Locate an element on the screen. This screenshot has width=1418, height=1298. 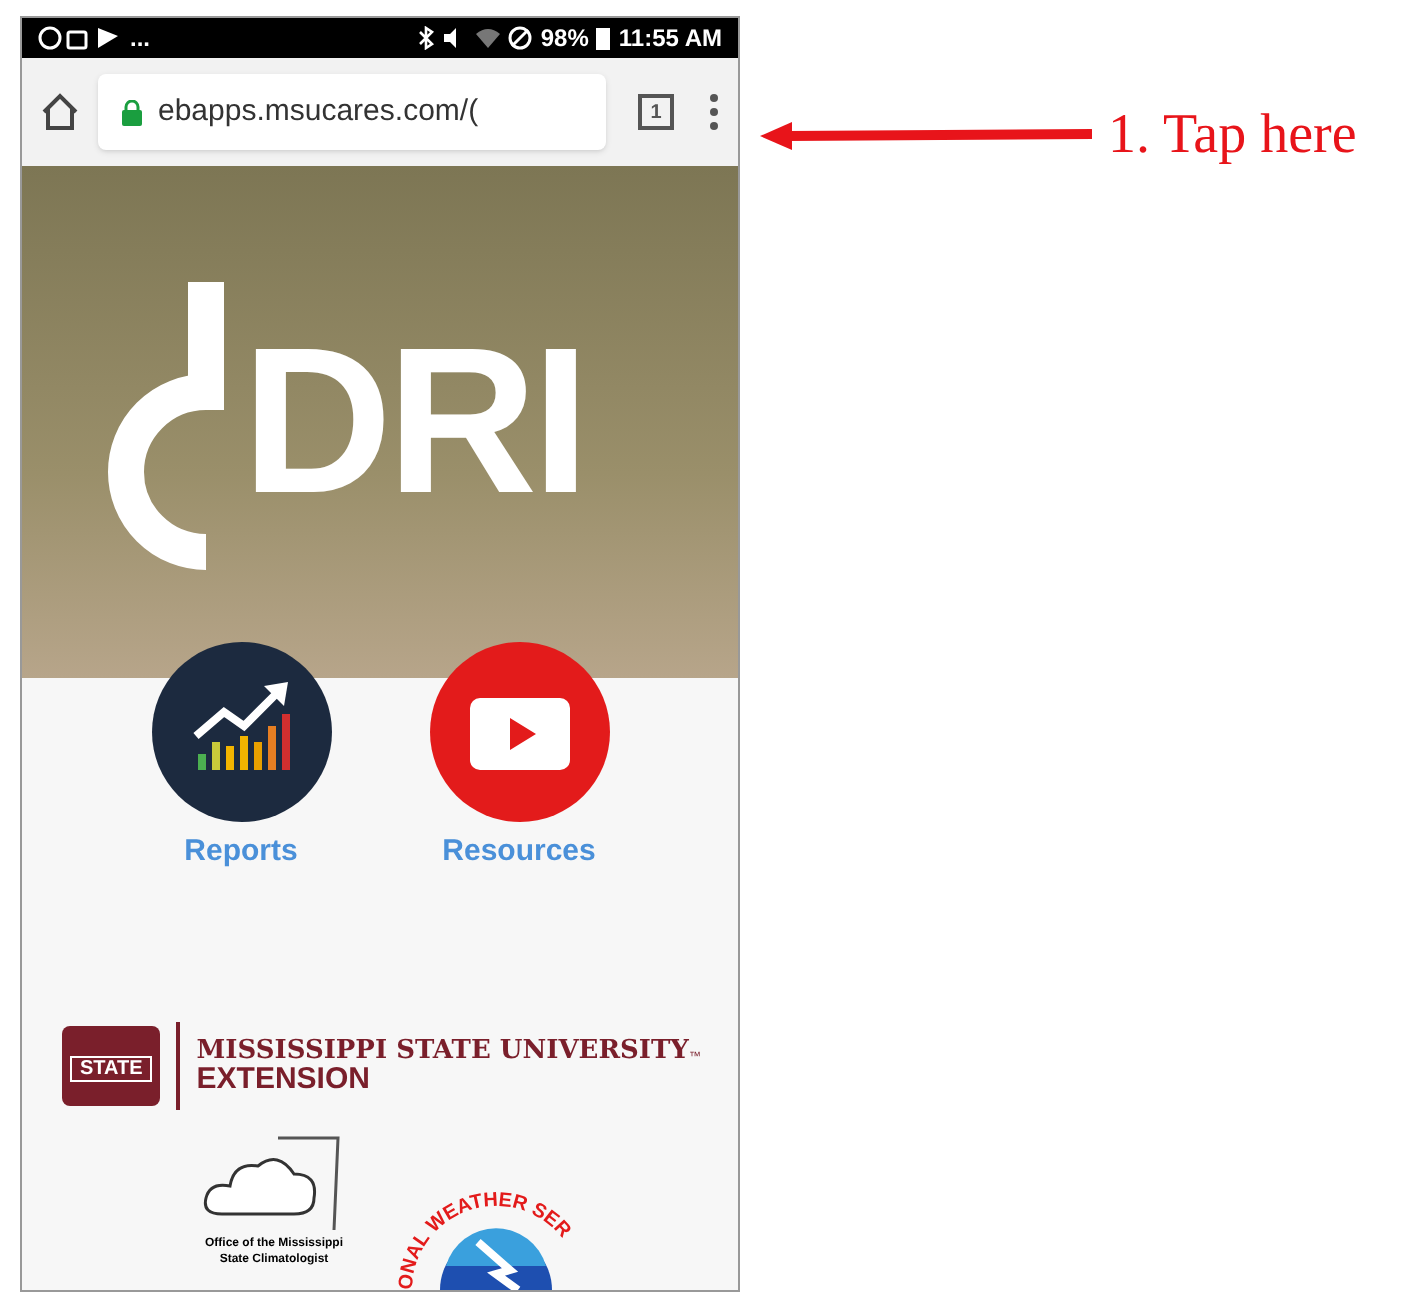
status-icons is located at coordinates (474, 38).